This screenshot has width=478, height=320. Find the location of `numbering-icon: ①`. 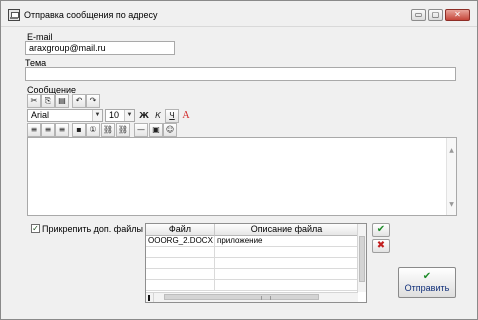

numbering-icon: ① is located at coordinates (93, 129).